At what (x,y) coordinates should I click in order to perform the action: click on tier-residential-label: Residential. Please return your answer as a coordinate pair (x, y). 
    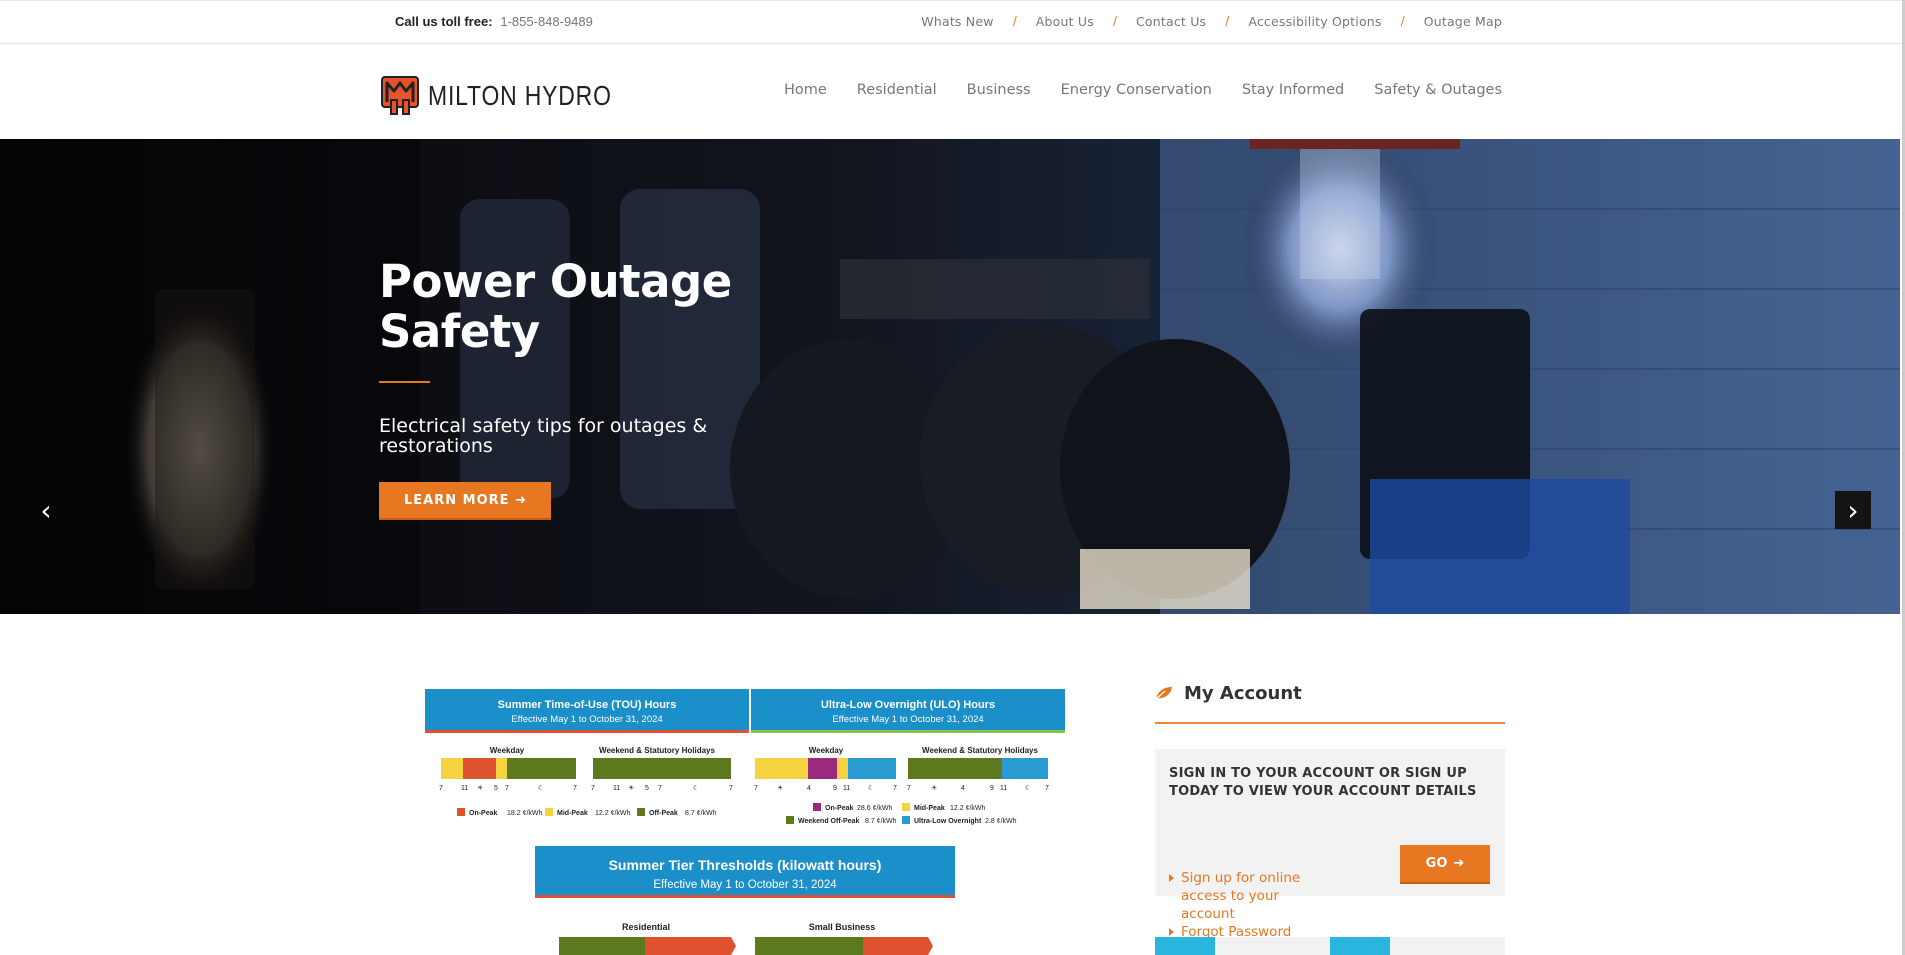
    Looking at the image, I should click on (646, 927).